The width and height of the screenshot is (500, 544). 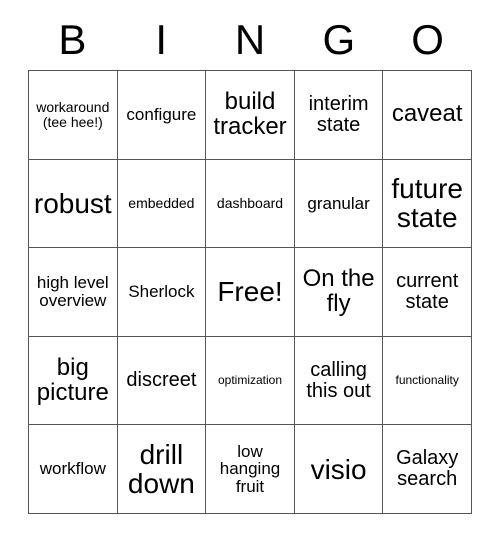 I want to click on bingo-cell-label: current state, so click(x=427, y=291).